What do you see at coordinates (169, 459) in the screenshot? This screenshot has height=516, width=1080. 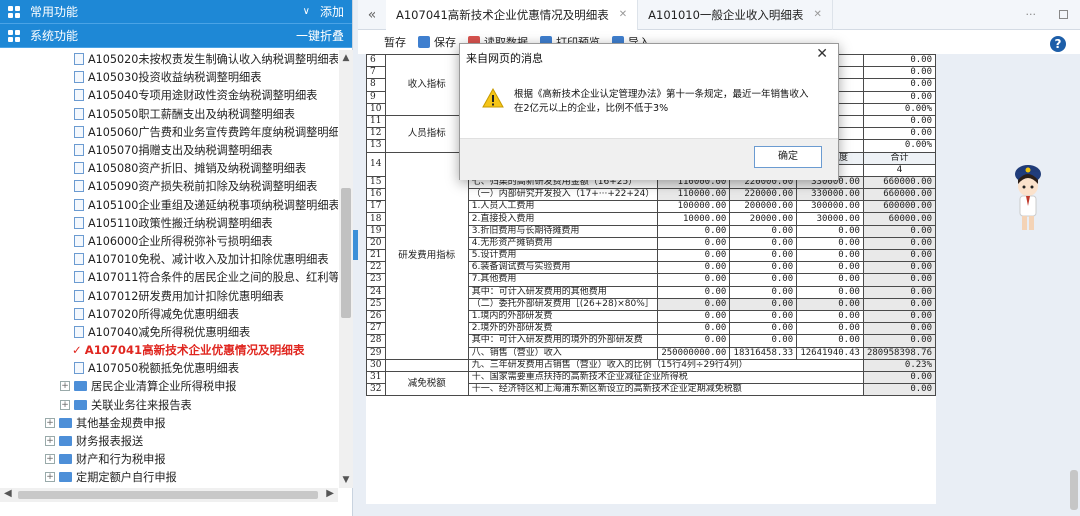 I see `tree-item: + 财产和行为税申报` at bounding box center [169, 459].